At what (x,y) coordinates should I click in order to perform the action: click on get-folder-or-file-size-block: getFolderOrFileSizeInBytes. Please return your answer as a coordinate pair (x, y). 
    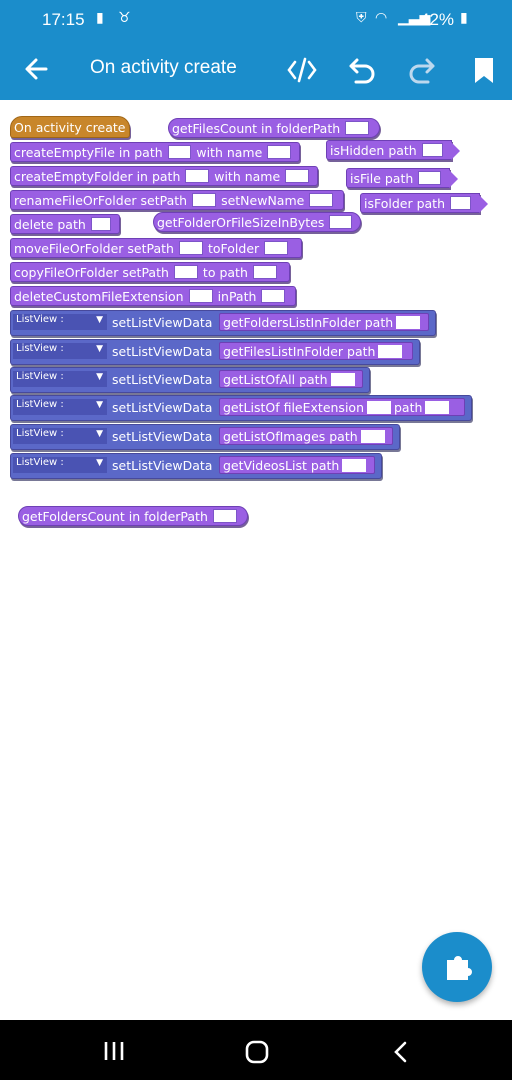
    Looking at the image, I should click on (257, 222).